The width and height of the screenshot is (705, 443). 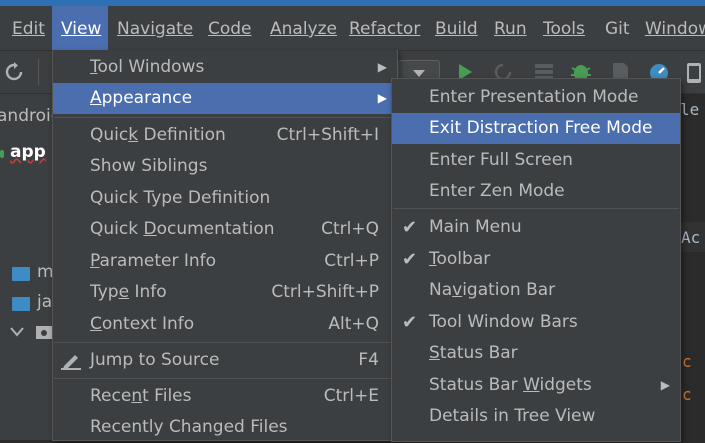 I want to click on menu-item-show-siblings: Show Siblings, so click(x=225, y=166).